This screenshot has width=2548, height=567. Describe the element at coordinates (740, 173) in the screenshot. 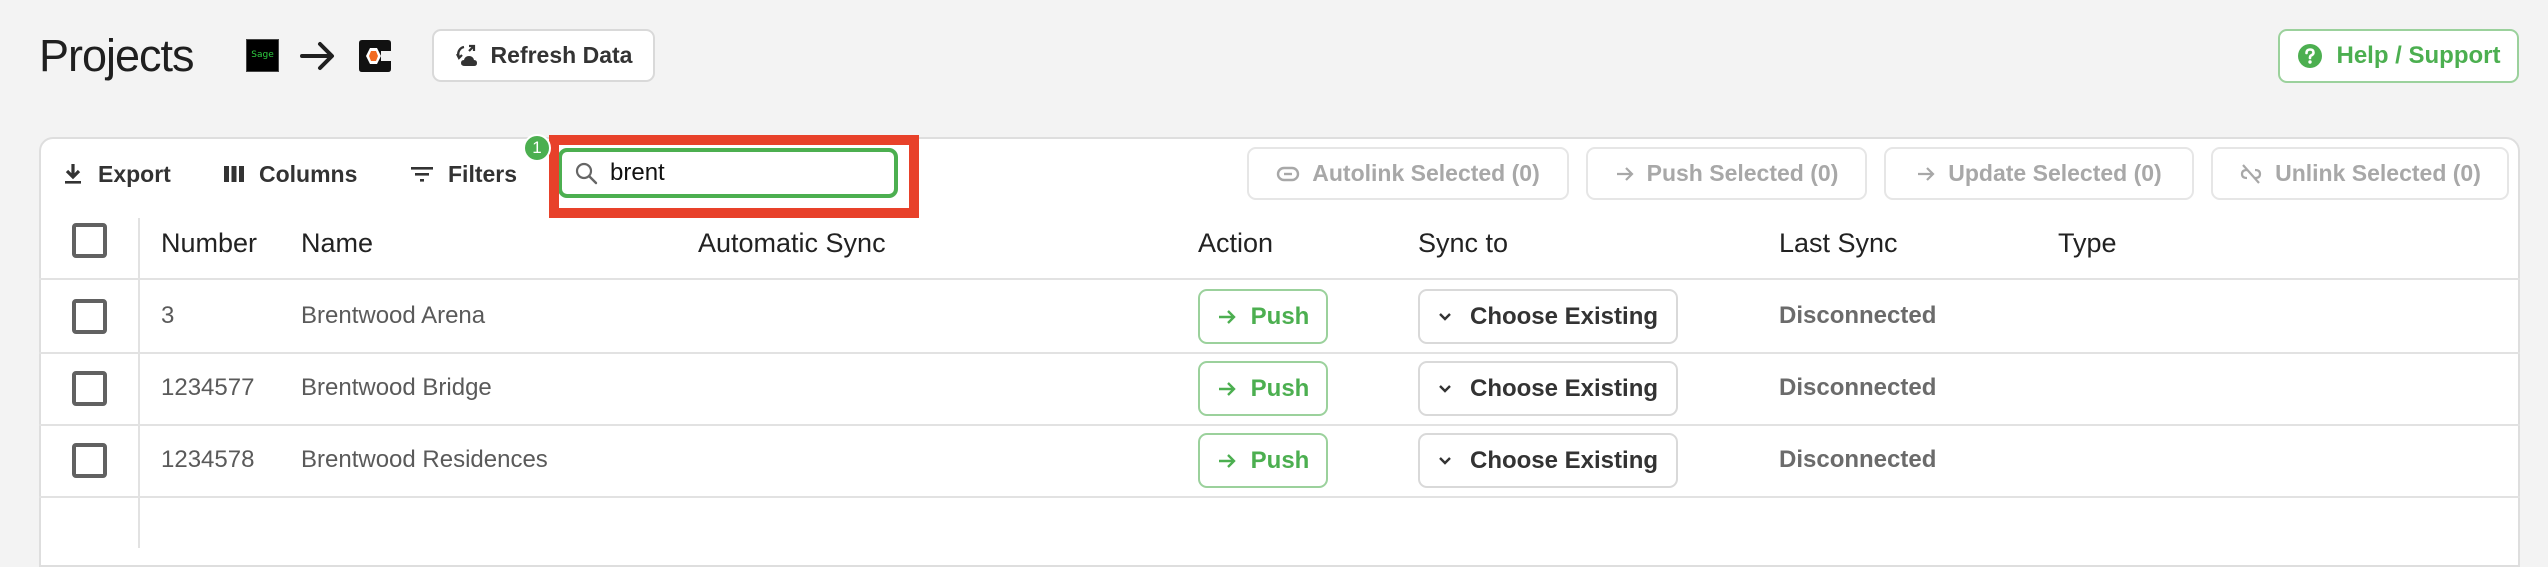

I see `search-input` at that location.